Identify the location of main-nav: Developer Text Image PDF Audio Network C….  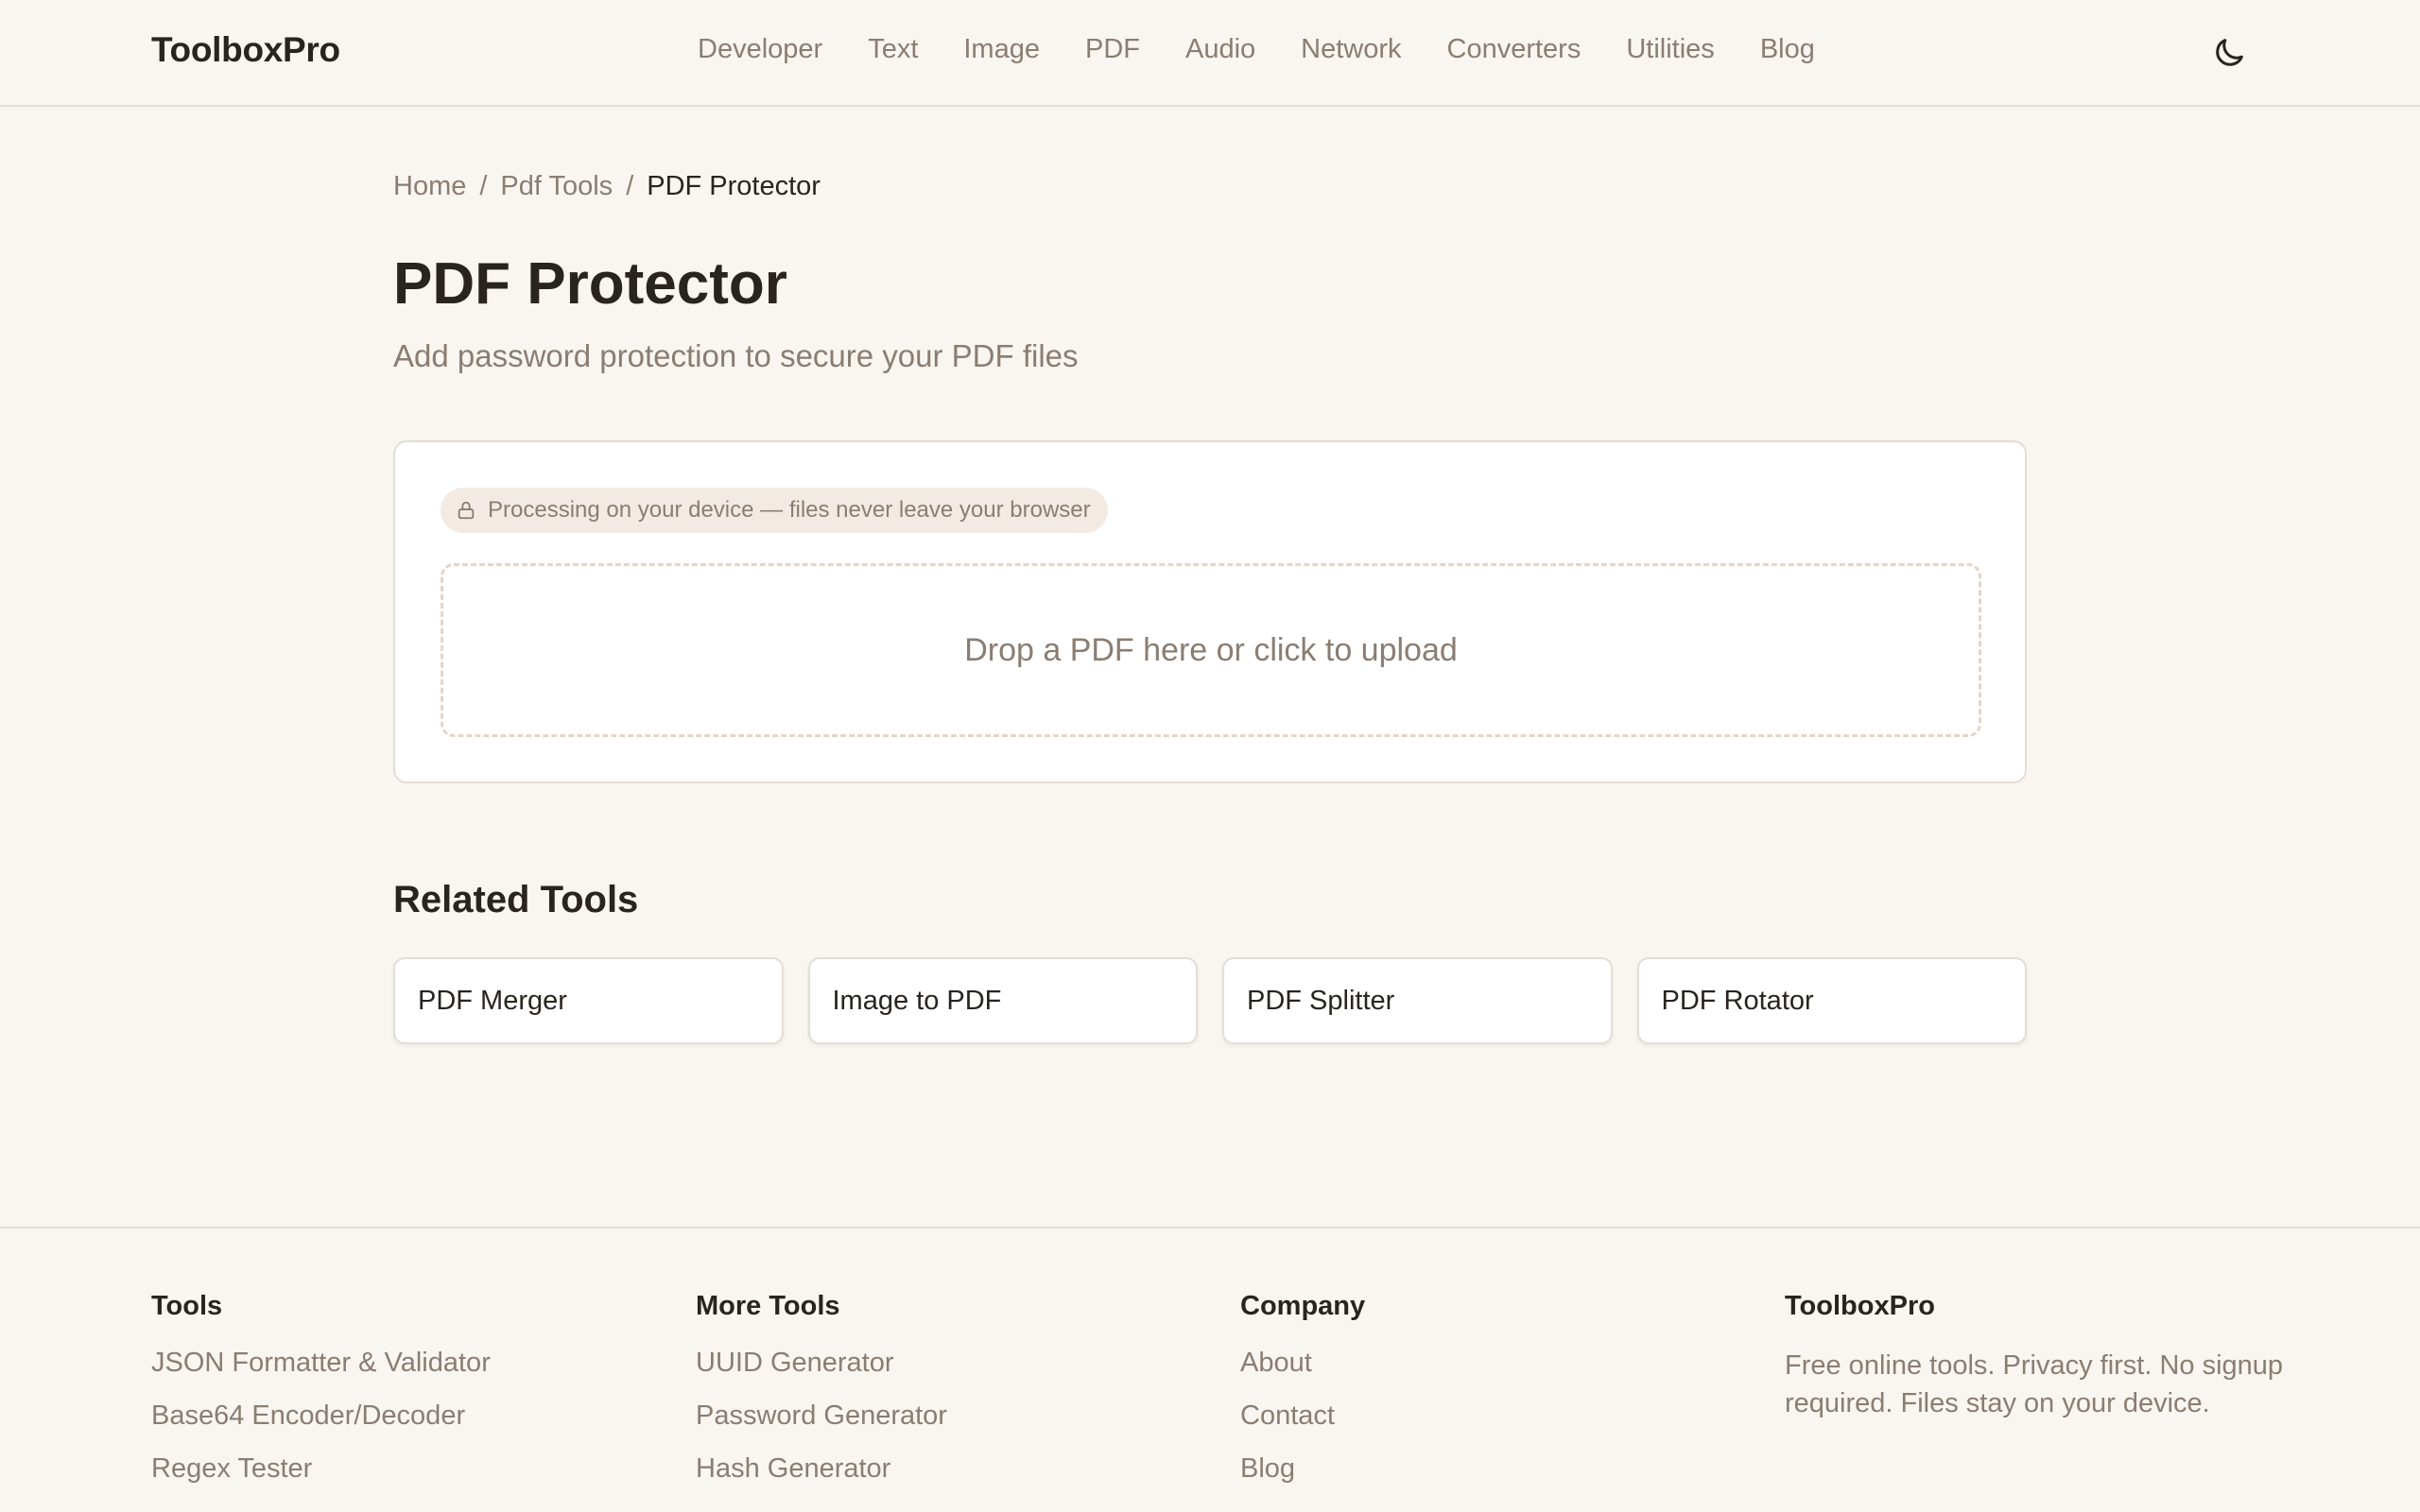
(1279, 49).